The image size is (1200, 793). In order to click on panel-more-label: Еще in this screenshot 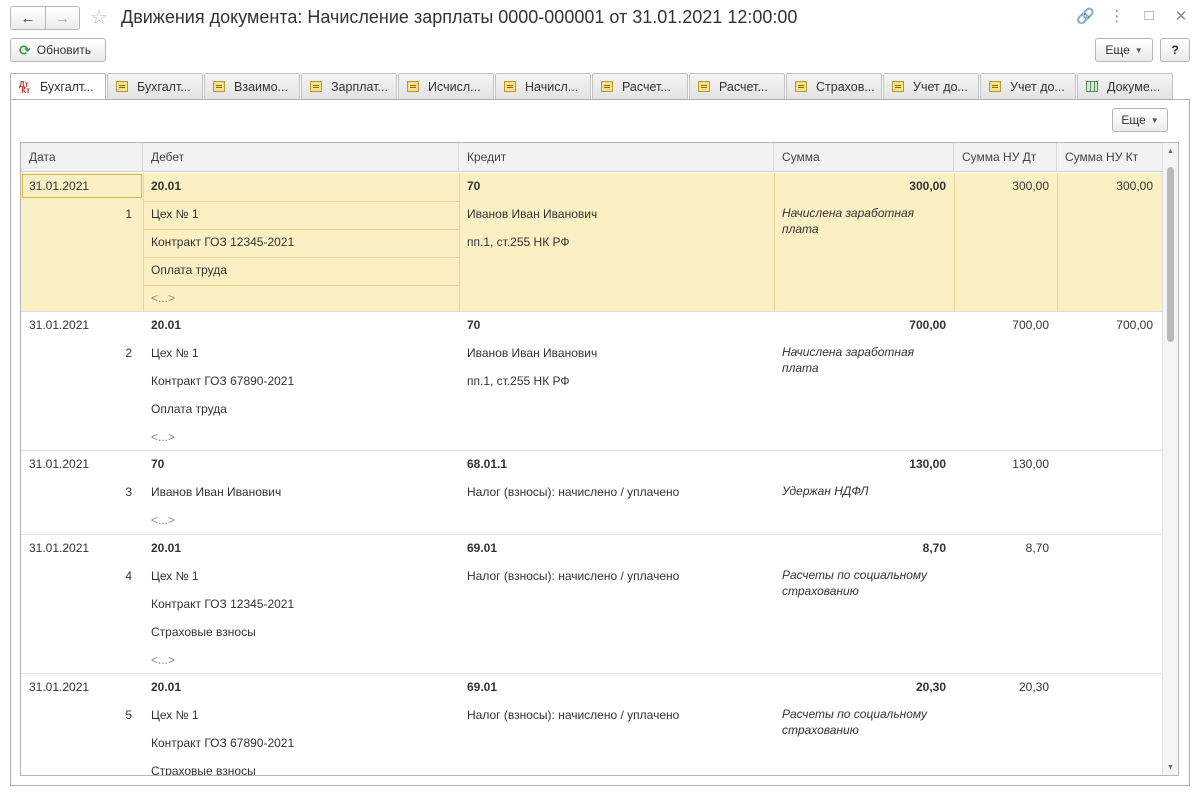, I will do `click(1133, 120)`.